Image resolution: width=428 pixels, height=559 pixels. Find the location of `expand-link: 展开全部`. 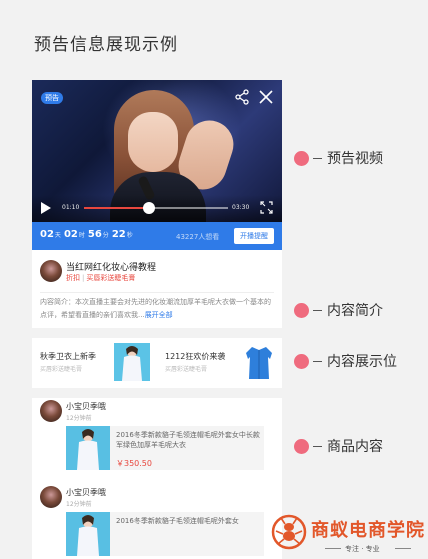

expand-link: 展开全部 is located at coordinates (159, 315).